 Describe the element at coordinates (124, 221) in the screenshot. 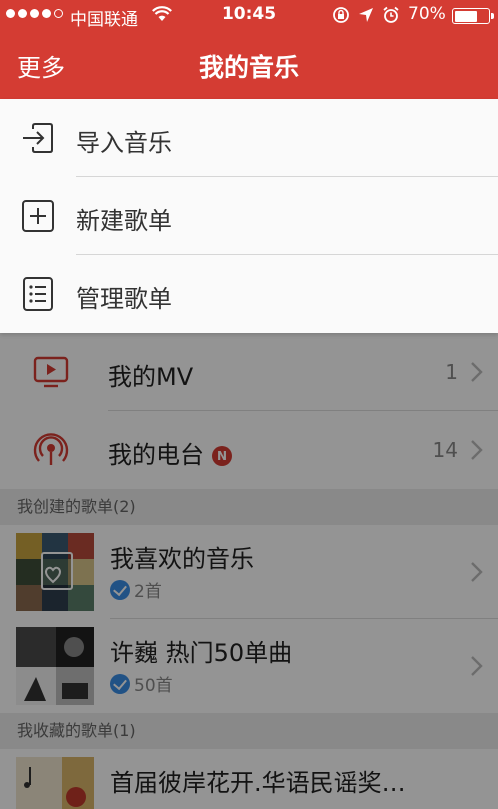

I see `menu-item-label: 新建歌单` at that location.